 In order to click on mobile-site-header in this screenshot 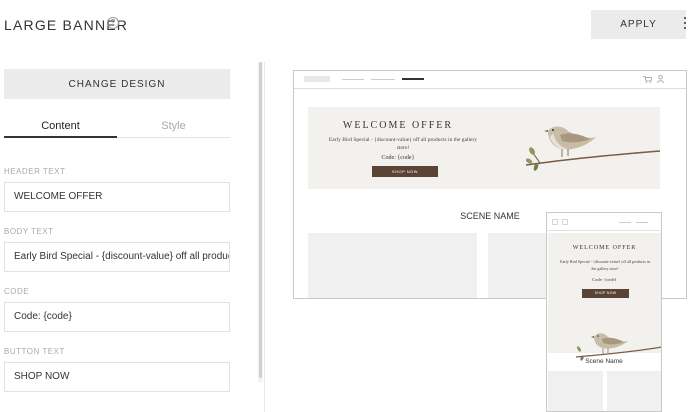, I will do `click(604, 222)`.